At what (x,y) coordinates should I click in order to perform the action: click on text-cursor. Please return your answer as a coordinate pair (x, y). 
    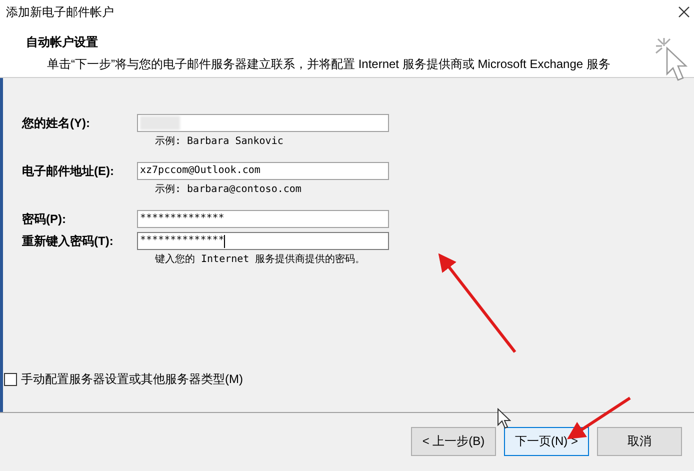
    Looking at the image, I should click on (225, 241).